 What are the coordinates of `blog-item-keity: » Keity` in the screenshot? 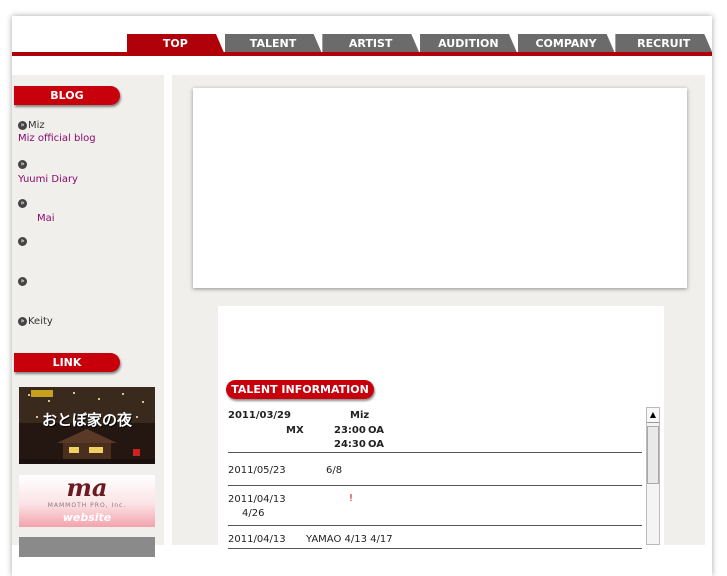 It's located at (35, 321).